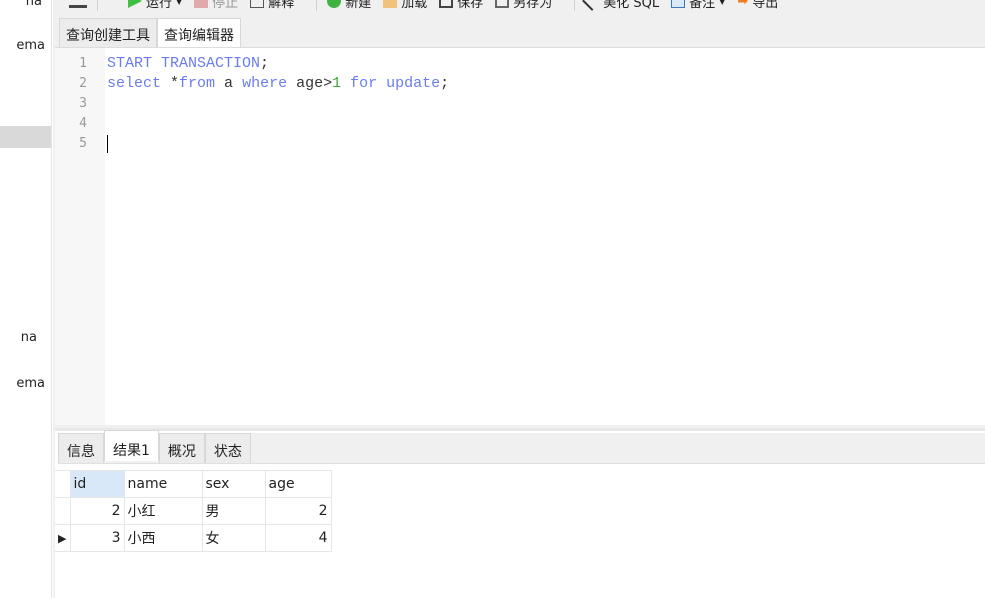  What do you see at coordinates (170, 83) in the screenshot?
I see `operator: *` at bounding box center [170, 83].